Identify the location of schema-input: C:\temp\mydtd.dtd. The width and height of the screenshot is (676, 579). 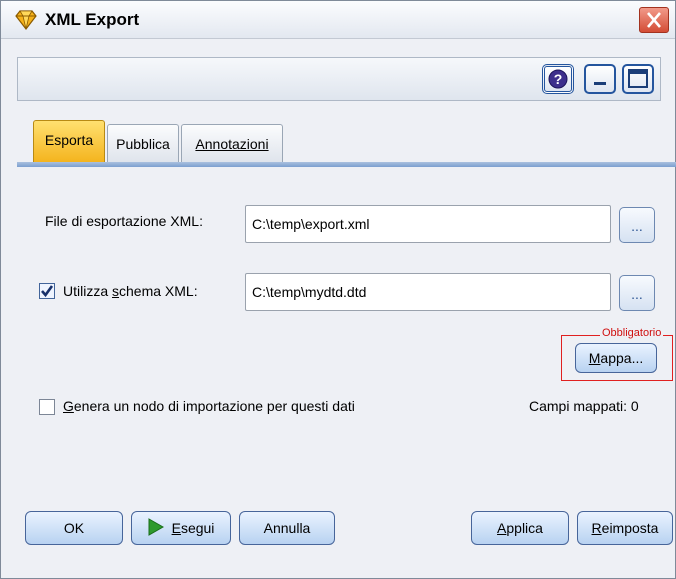
(428, 292).